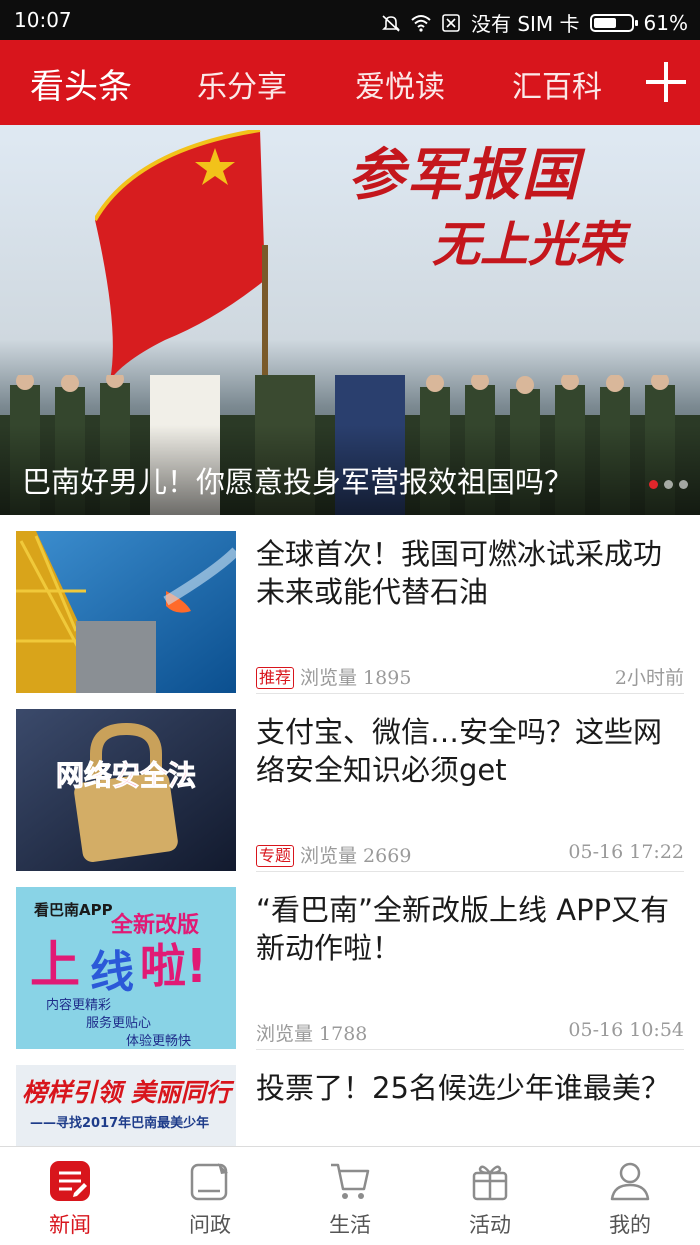 The width and height of the screenshot is (700, 1245). What do you see at coordinates (463, 929) in the screenshot?
I see `news-title: “看巴南”全新改版上线 APP又有新动作啦！` at bounding box center [463, 929].